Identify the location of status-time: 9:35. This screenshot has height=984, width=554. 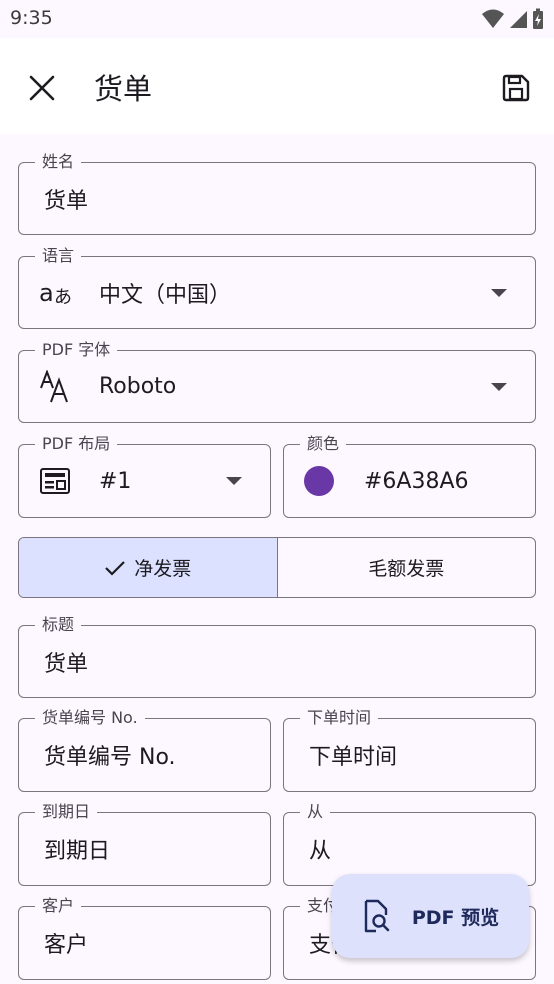
(31, 18).